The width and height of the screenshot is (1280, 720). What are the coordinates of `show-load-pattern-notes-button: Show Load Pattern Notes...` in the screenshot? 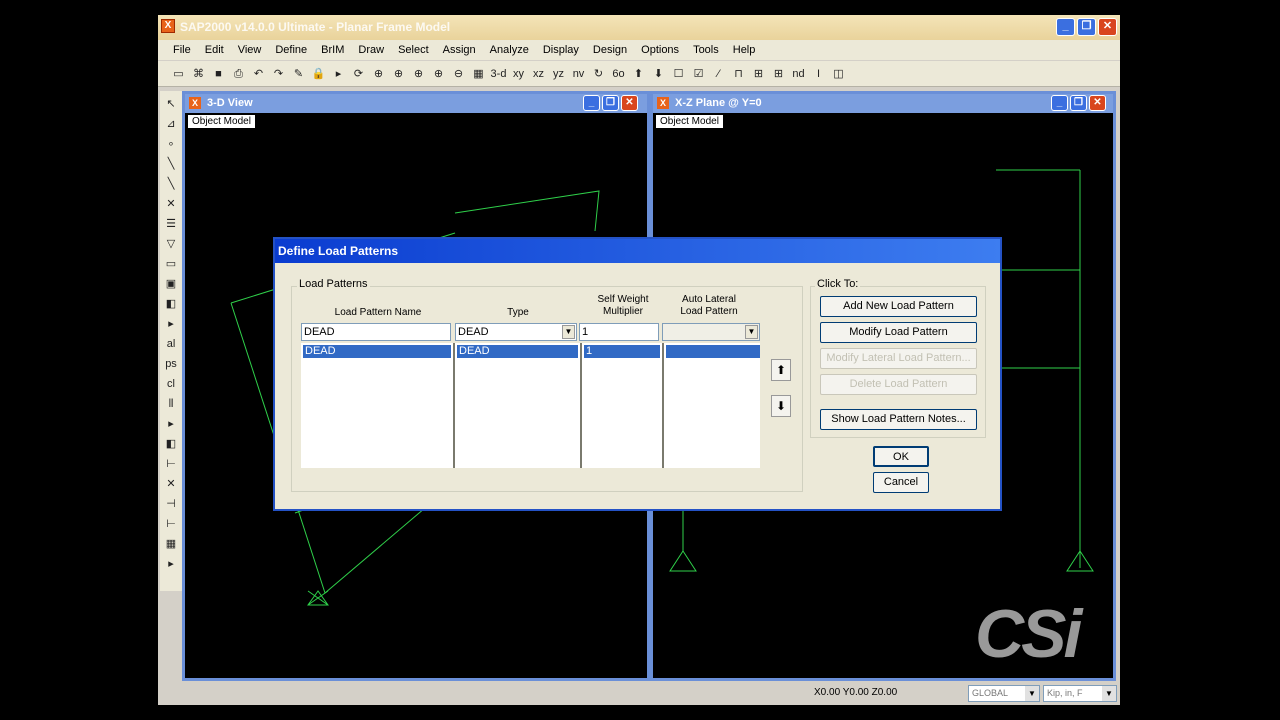 It's located at (898, 419).